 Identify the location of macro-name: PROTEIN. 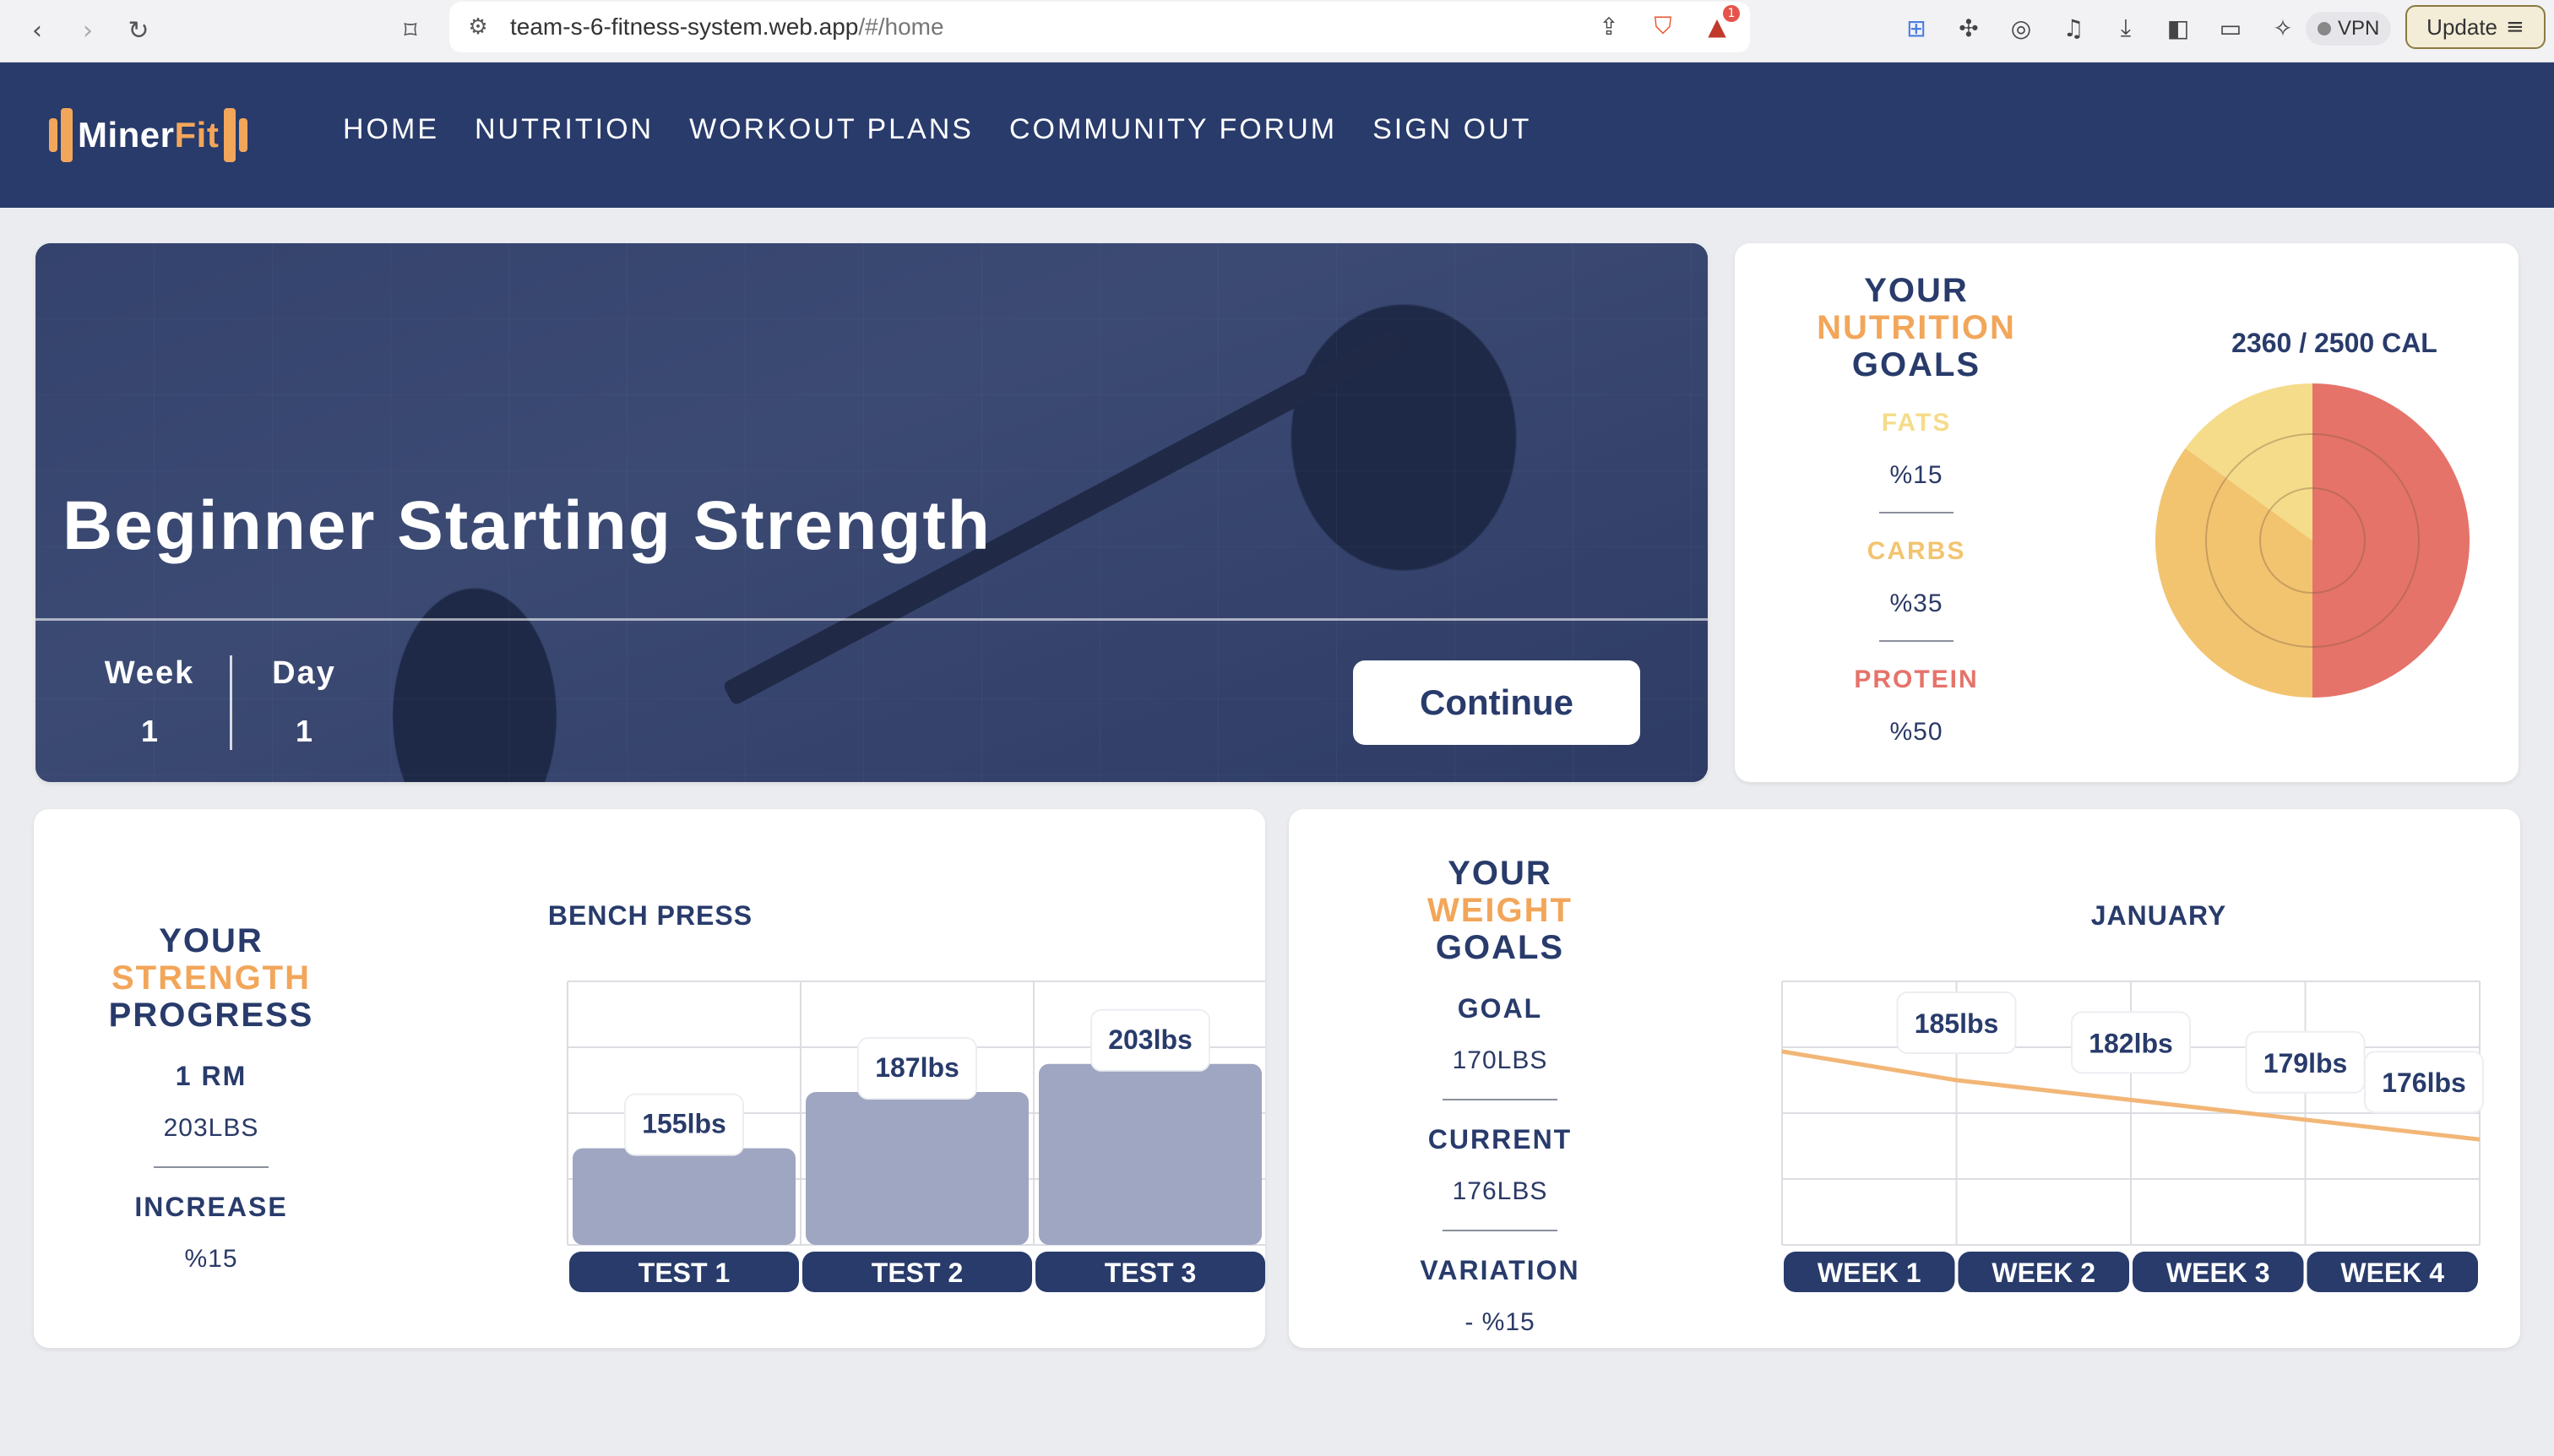
(1916, 679).